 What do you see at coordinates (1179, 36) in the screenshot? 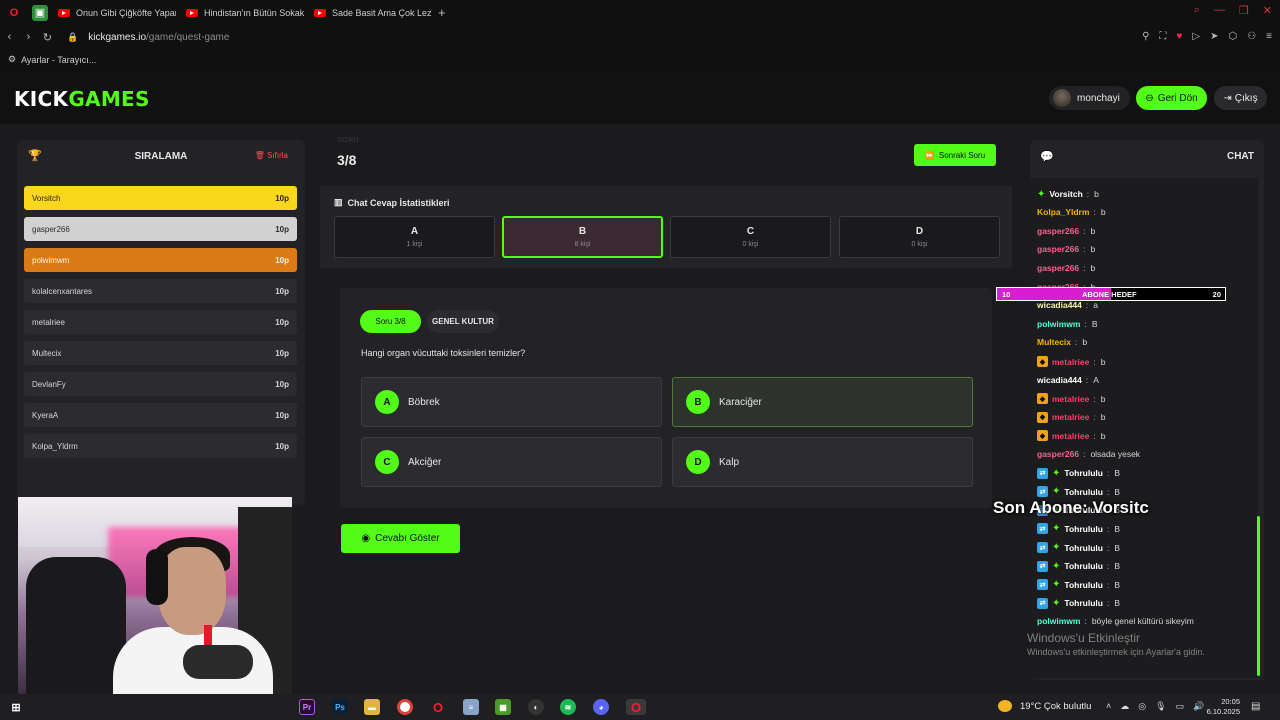
I see `shield-icon: ♥` at bounding box center [1179, 36].